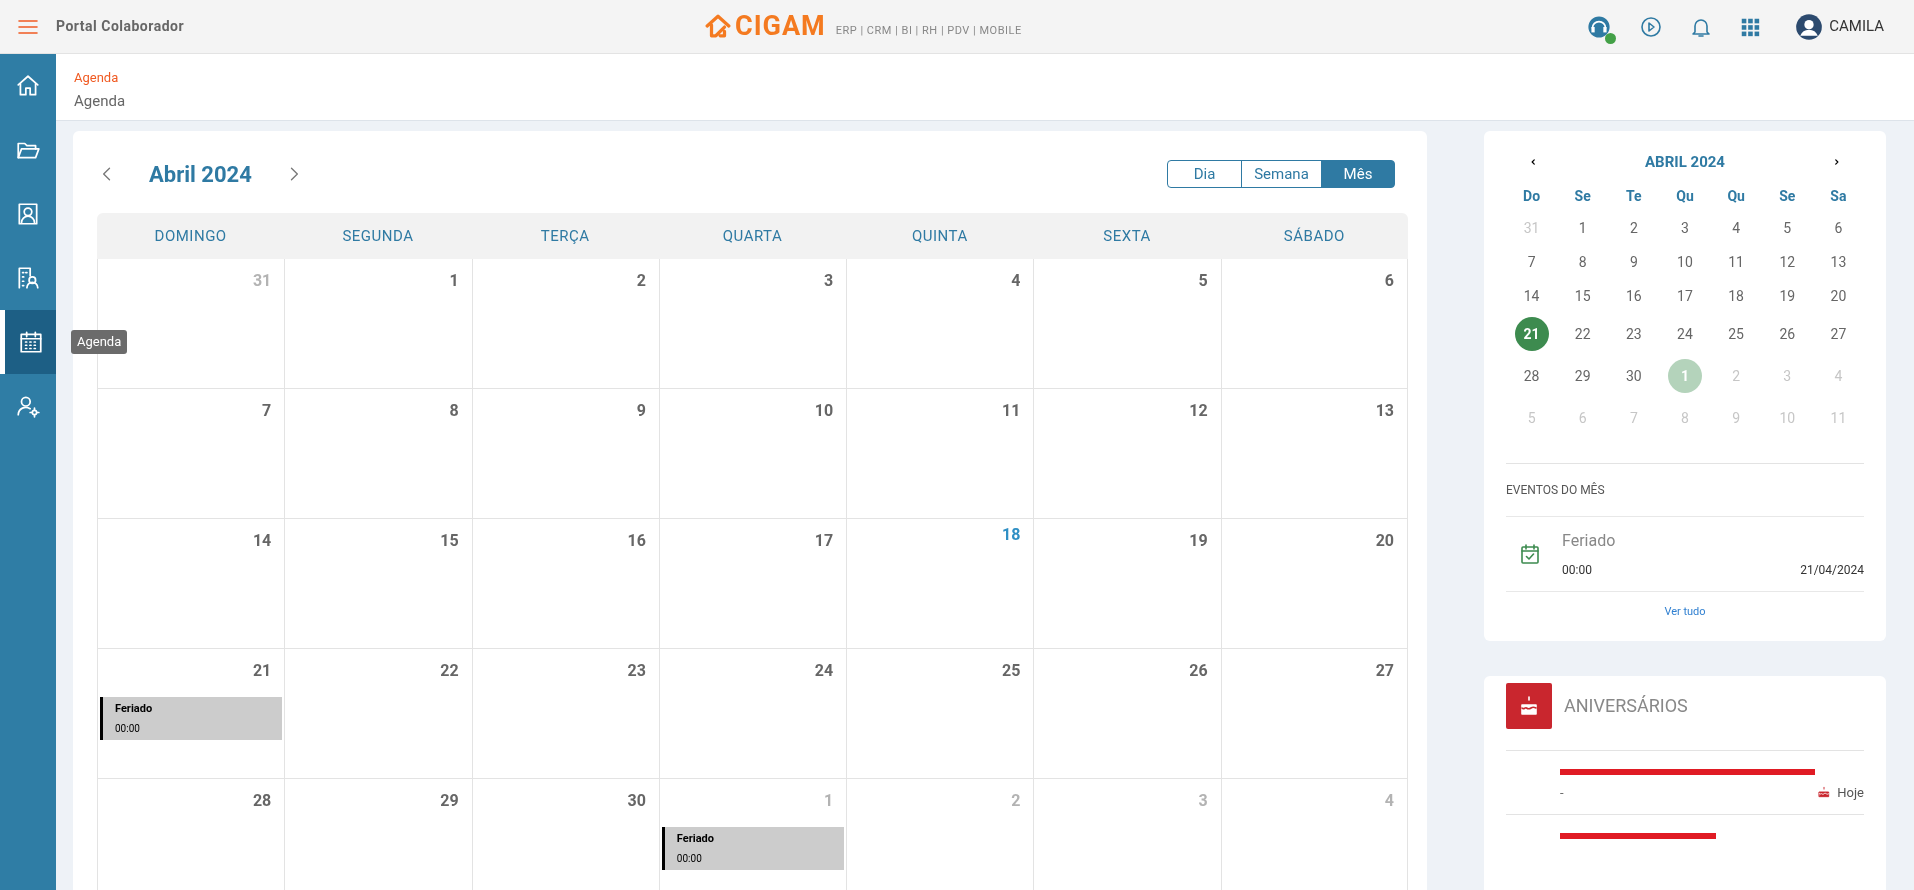  I want to click on month-title: Abril 2024, so click(200, 174).